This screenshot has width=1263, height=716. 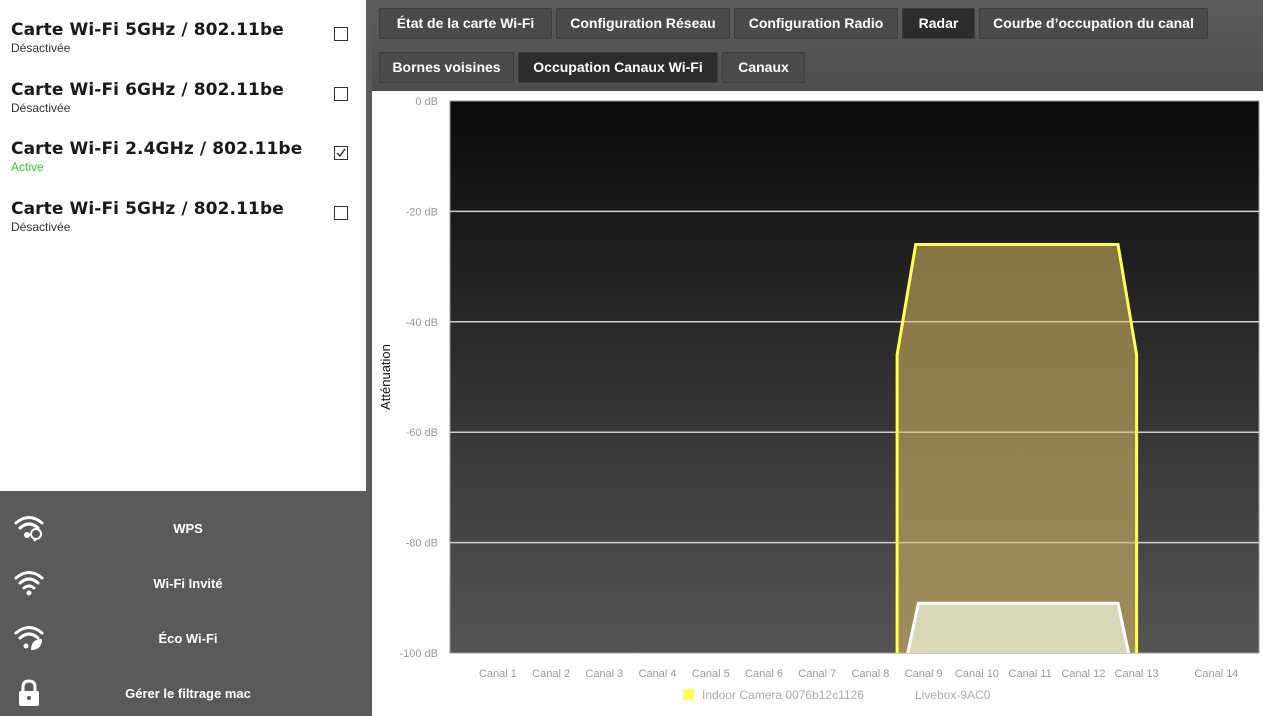 What do you see at coordinates (1093, 23) in the screenshot?
I see `tab: Courbe d’occupation du canal` at bounding box center [1093, 23].